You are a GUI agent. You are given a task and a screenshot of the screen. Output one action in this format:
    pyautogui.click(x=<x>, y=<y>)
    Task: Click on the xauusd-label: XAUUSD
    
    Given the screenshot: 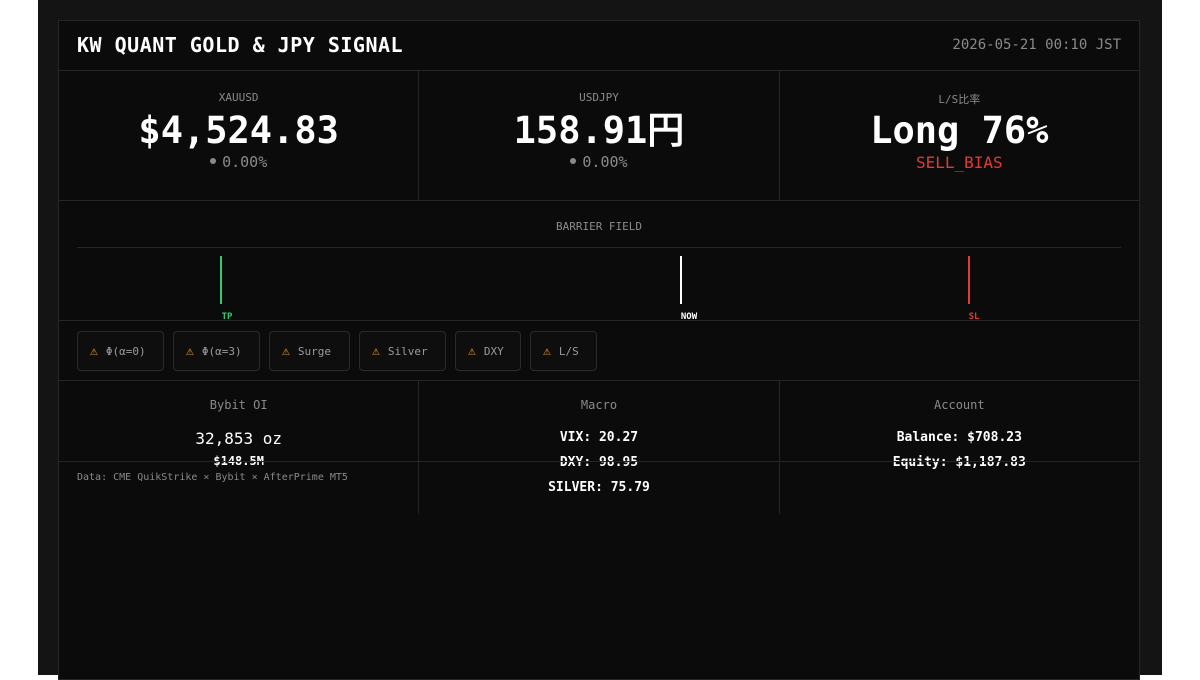 What is the action you would take?
    pyautogui.click(x=238, y=97)
    